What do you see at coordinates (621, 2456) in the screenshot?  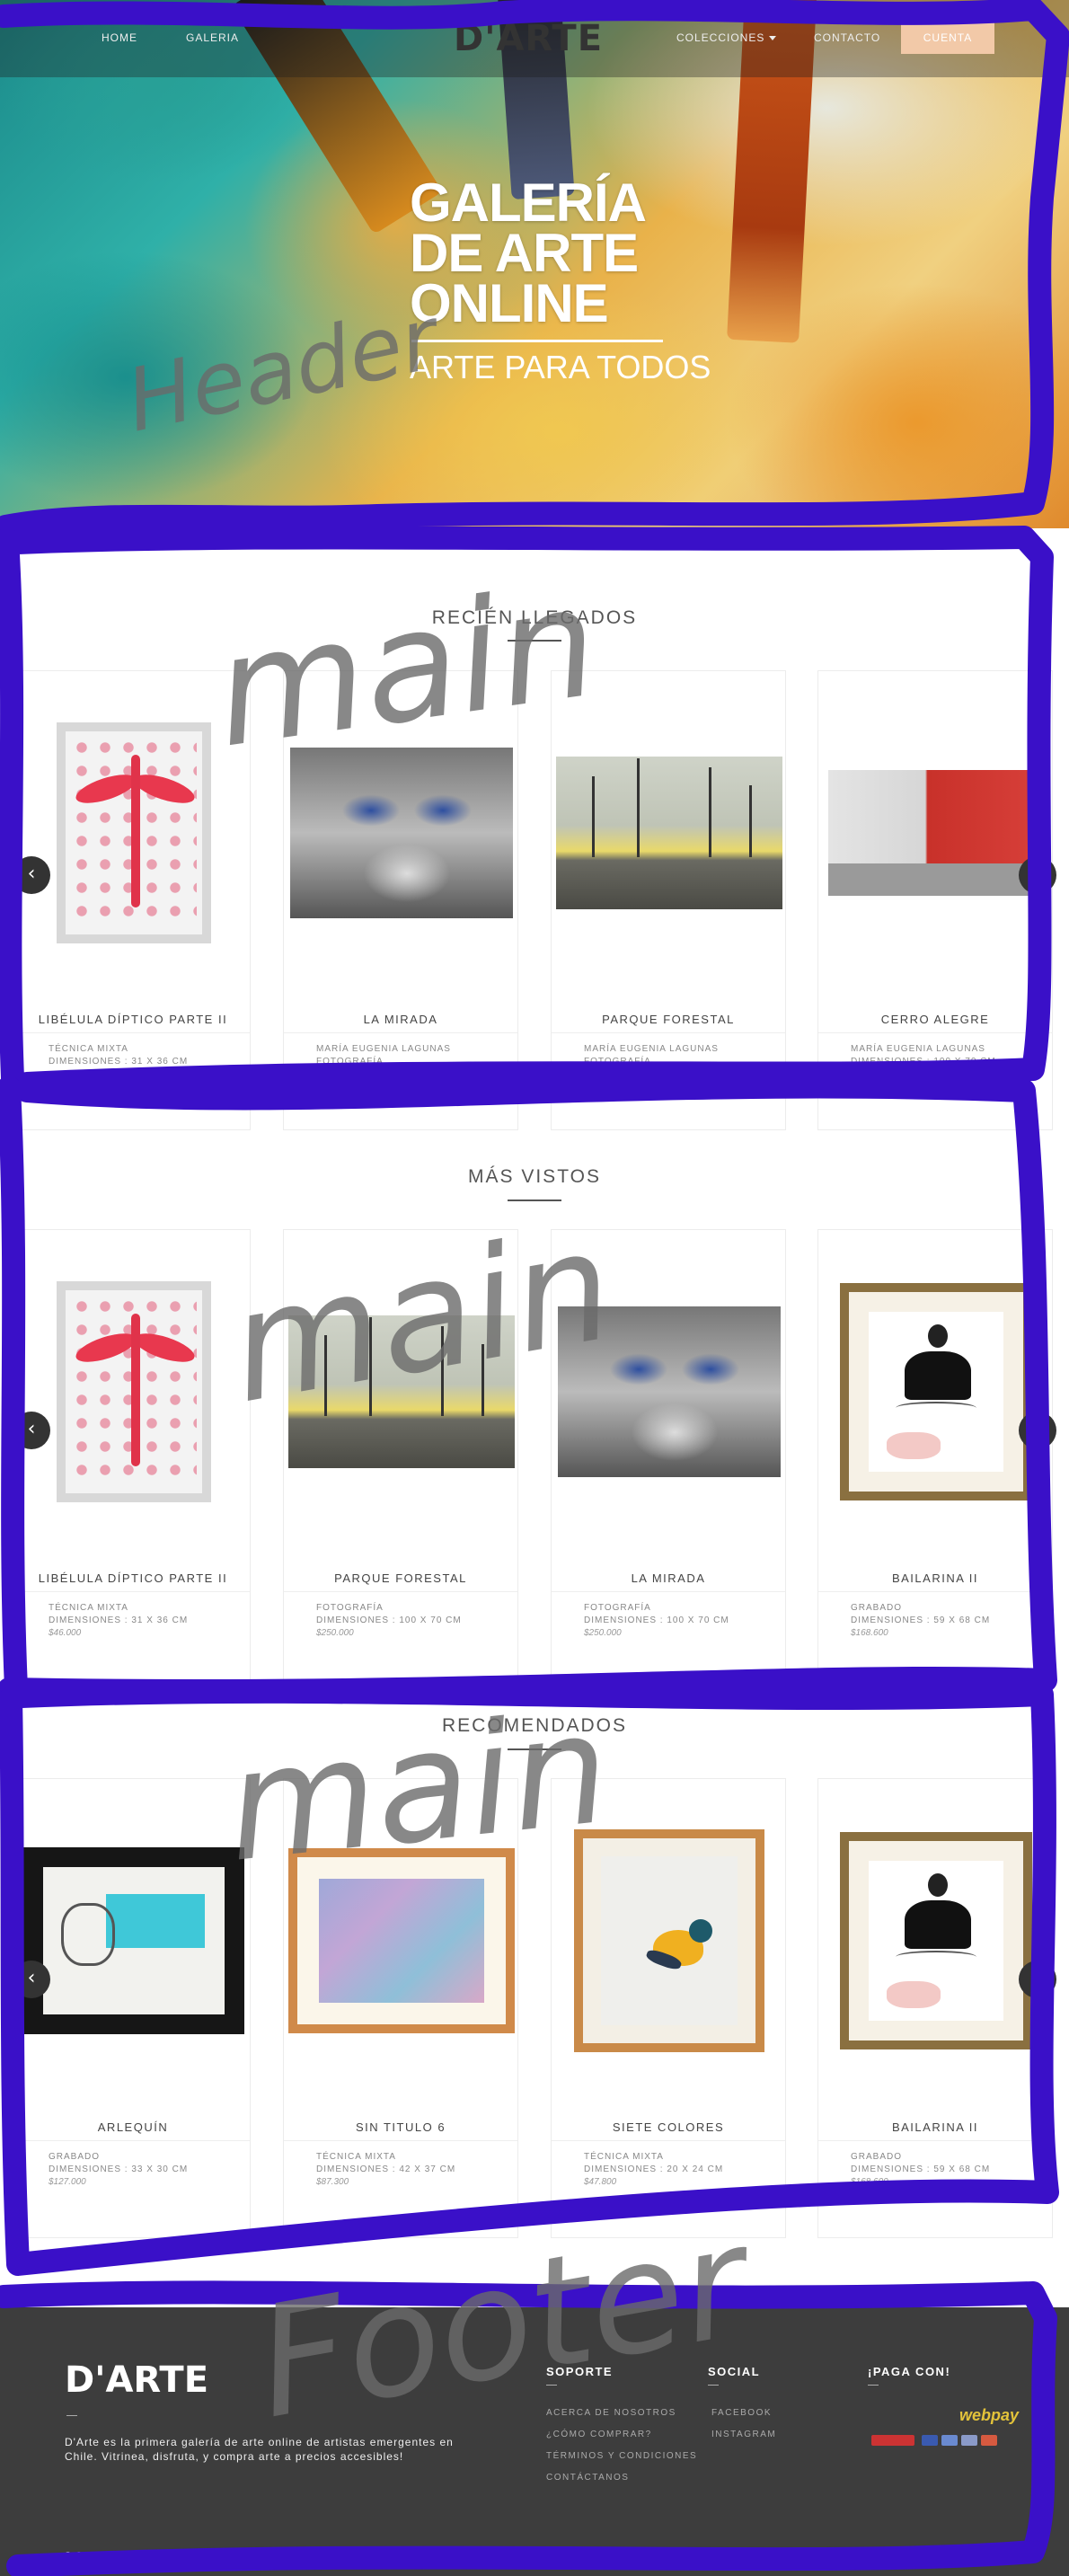 I see `footer-link-terms: TÉRMINOS Y CONDICIONES` at bounding box center [621, 2456].